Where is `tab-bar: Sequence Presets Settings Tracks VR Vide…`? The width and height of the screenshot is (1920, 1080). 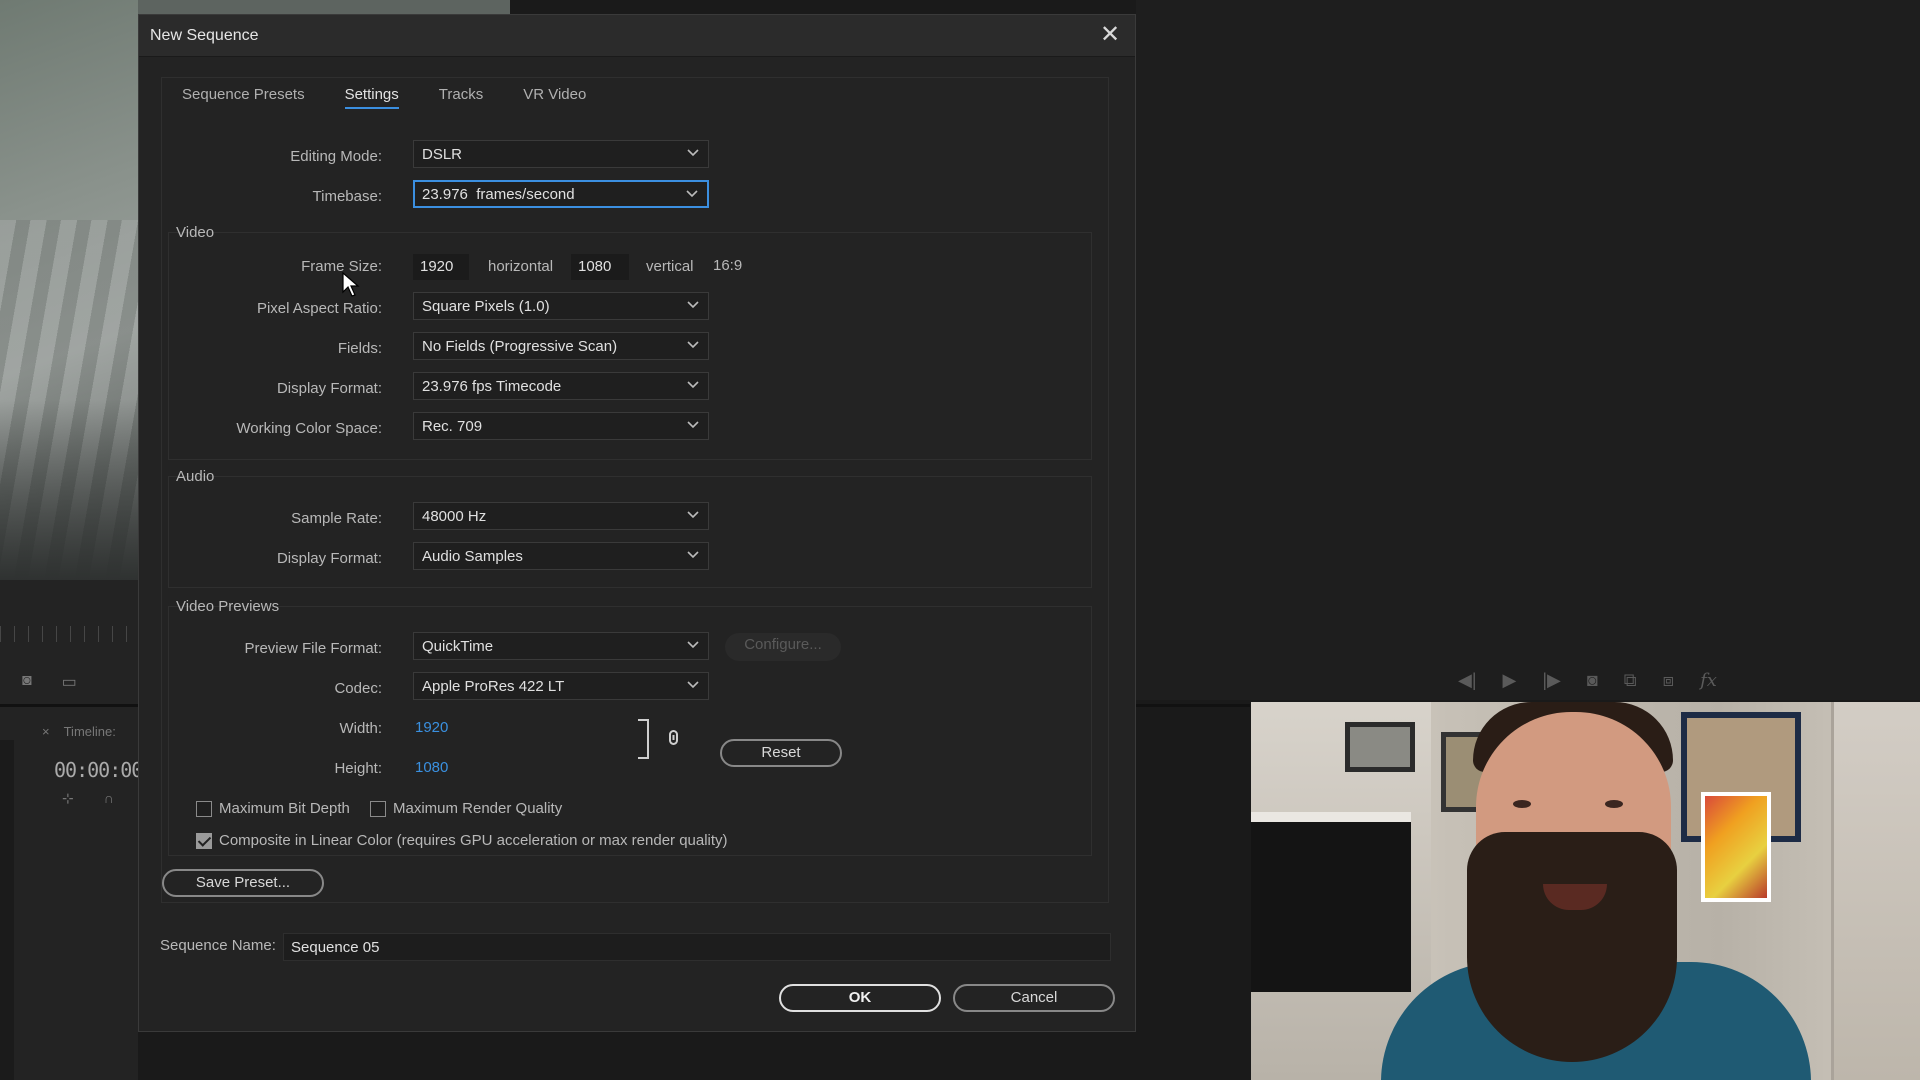 tab-bar: Sequence Presets Settings Tracks VR Vide… is located at coordinates (384, 93).